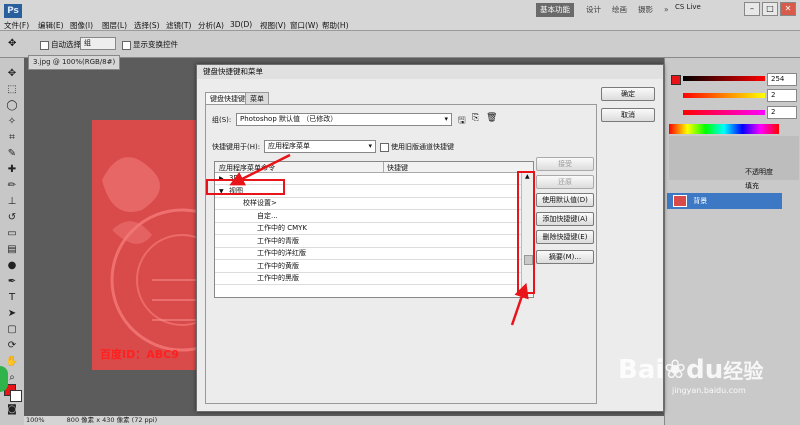 This screenshot has height=425, width=800. I want to click on type-tool-icon: T, so click(12, 298).